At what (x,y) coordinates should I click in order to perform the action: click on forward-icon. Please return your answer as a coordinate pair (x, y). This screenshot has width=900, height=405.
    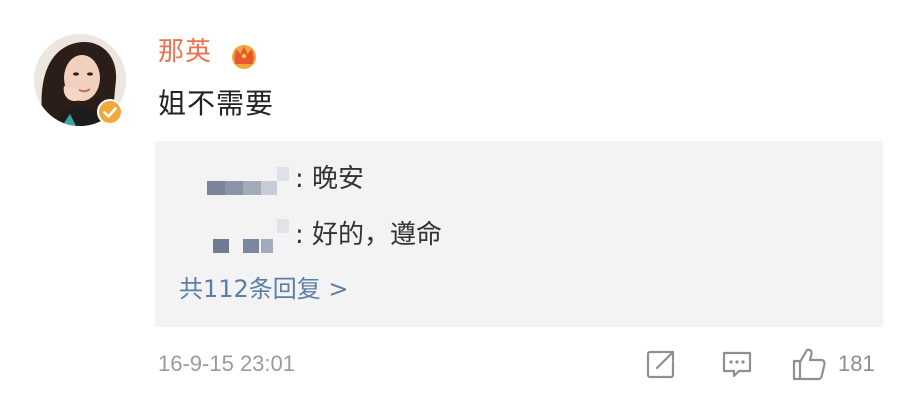
    Looking at the image, I should click on (660, 364).